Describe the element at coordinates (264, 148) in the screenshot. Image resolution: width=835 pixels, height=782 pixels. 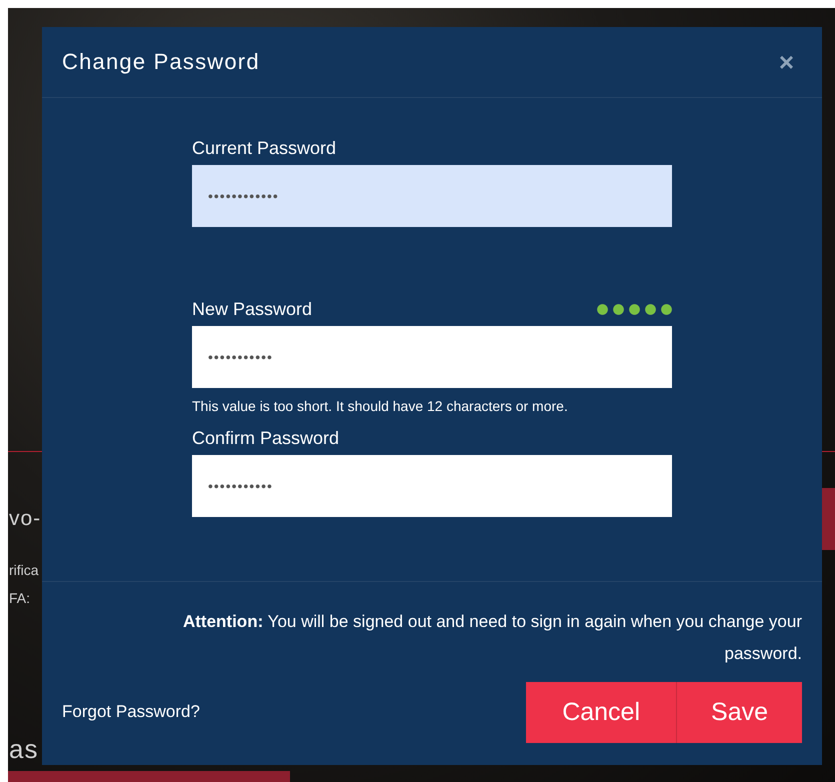
I see `field-label: Current Password` at that location.